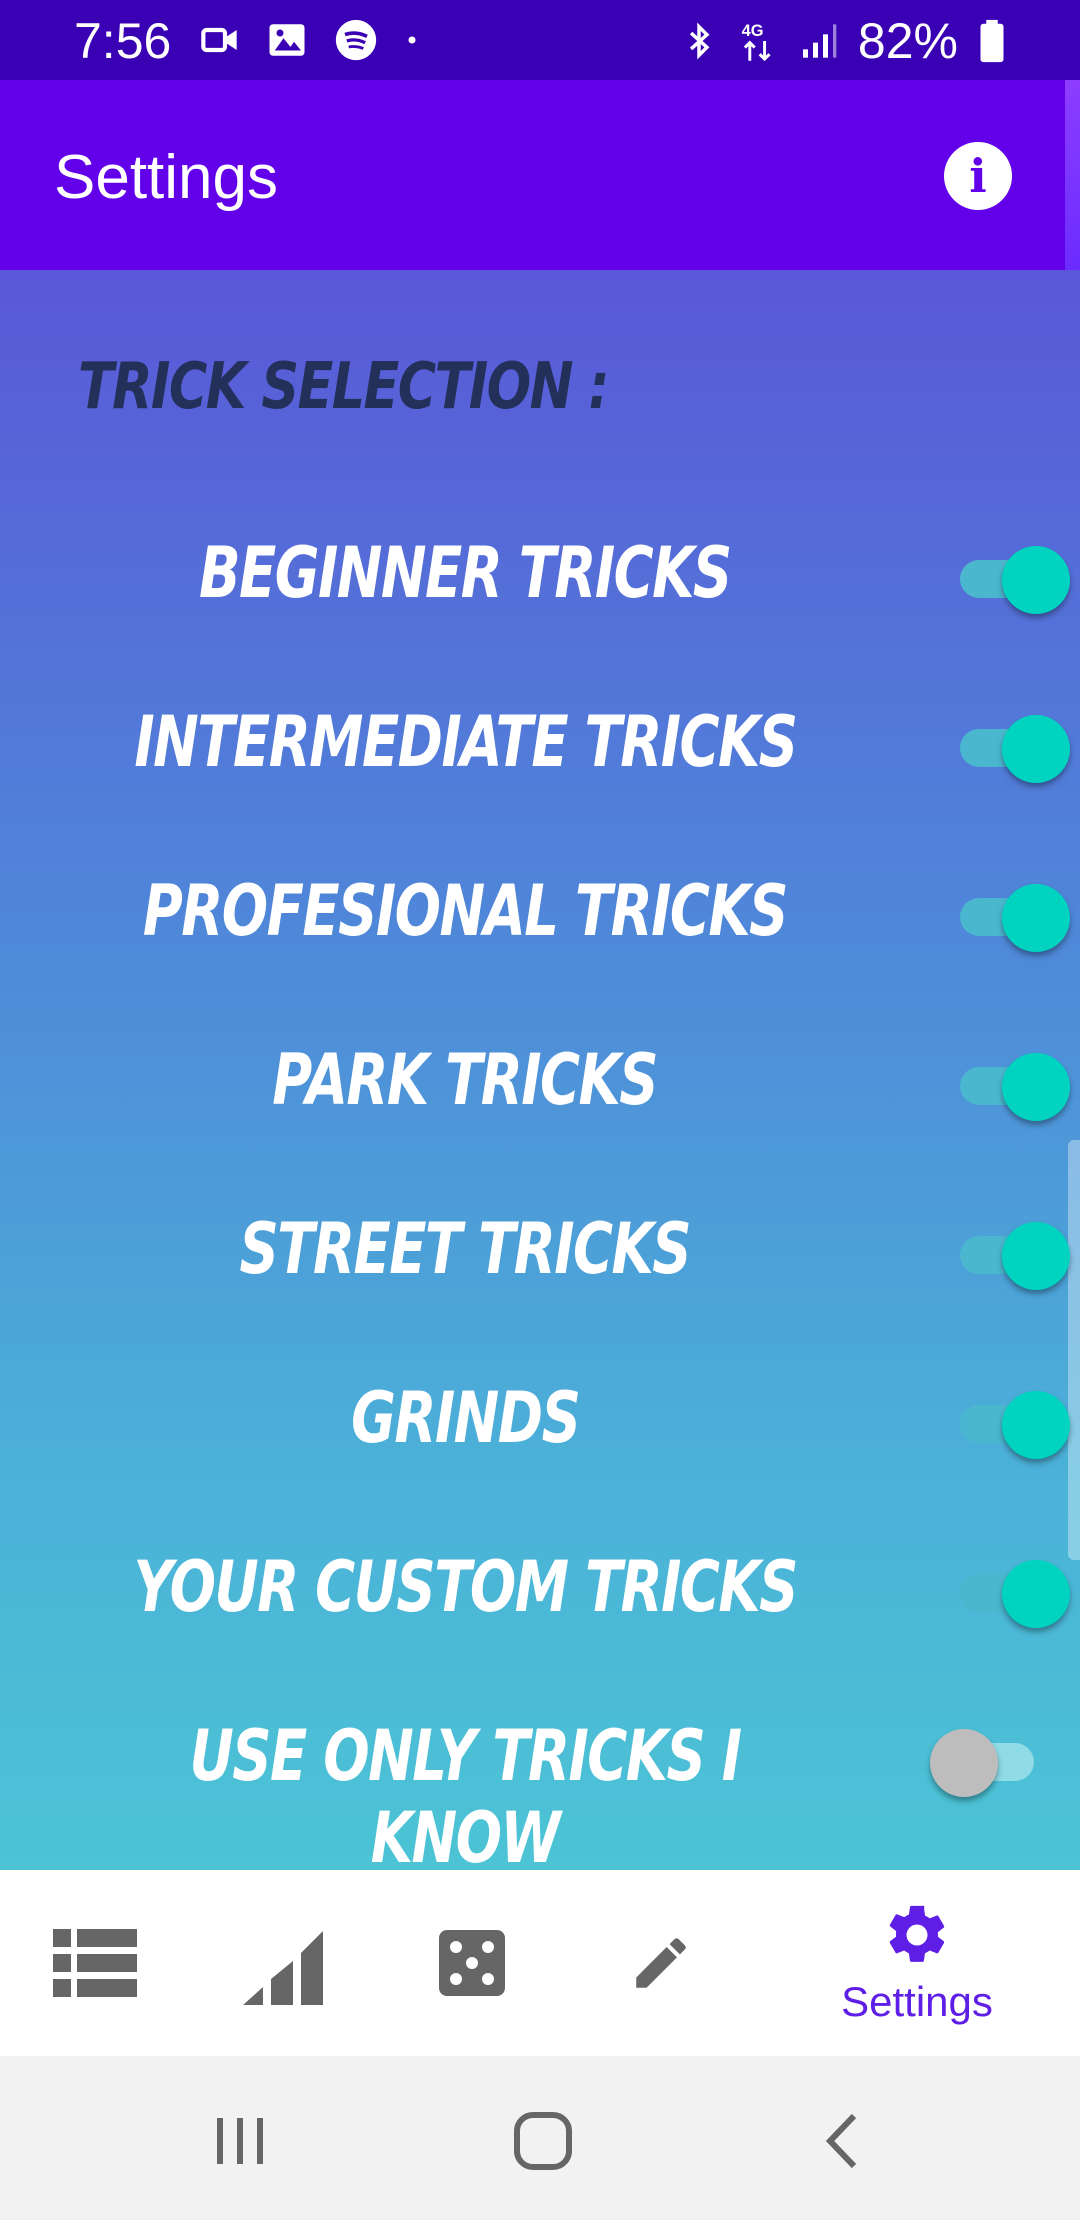  I want to click on bluetooth-icon, so click(699, 41).